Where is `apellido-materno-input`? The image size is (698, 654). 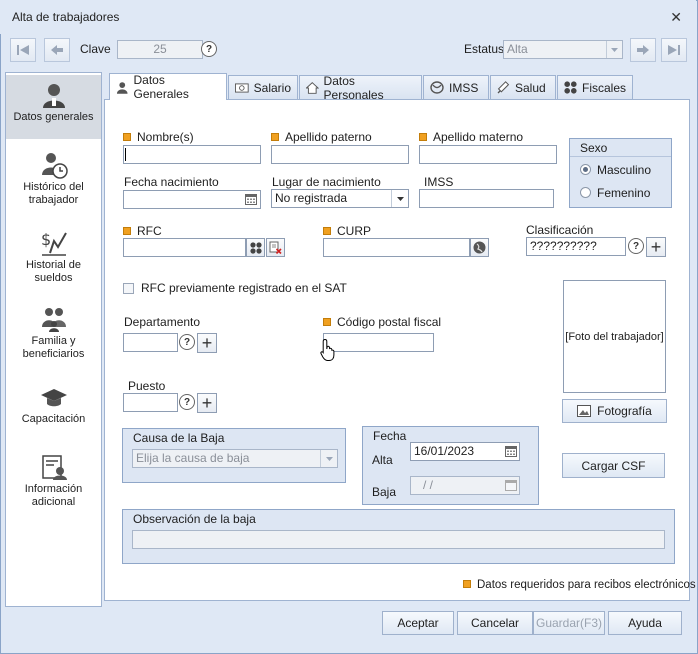
apellido-materno-input is located at coordinates (488, 154).